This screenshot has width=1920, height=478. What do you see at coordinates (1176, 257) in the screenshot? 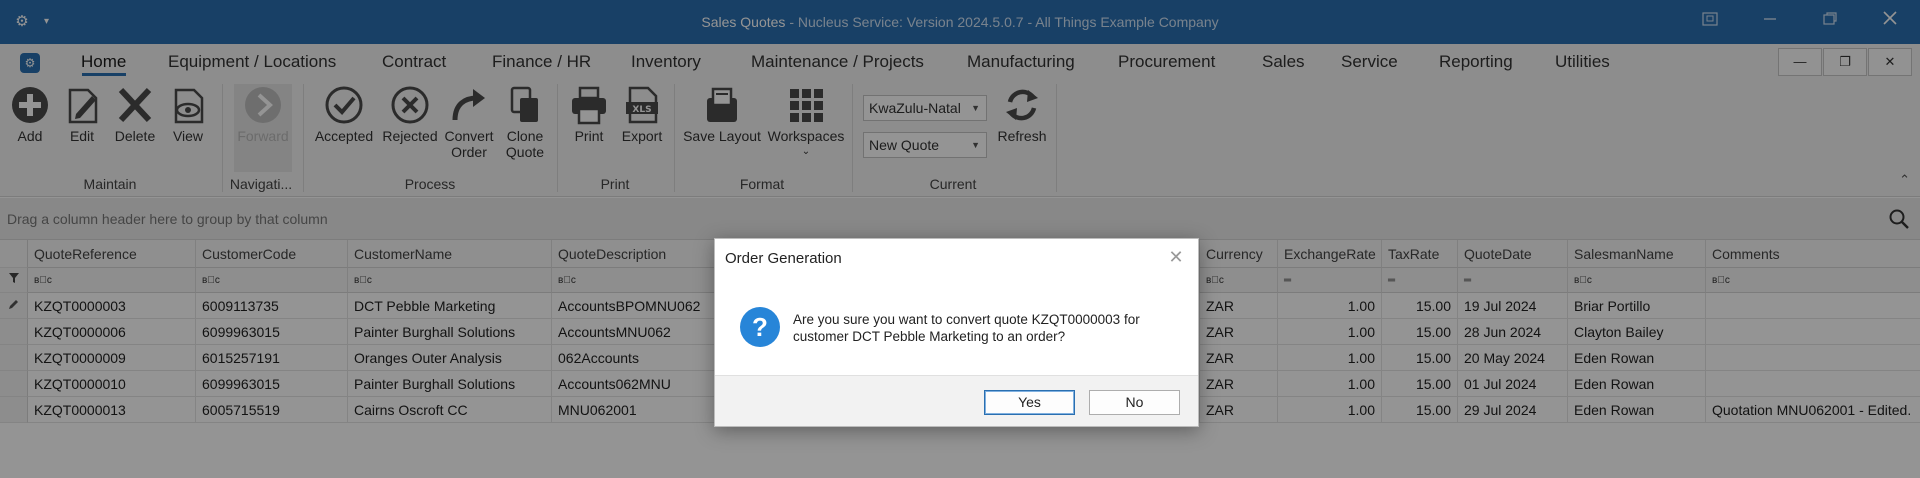
I see `close-icon: ✕` at bounding box center [1176, 257].